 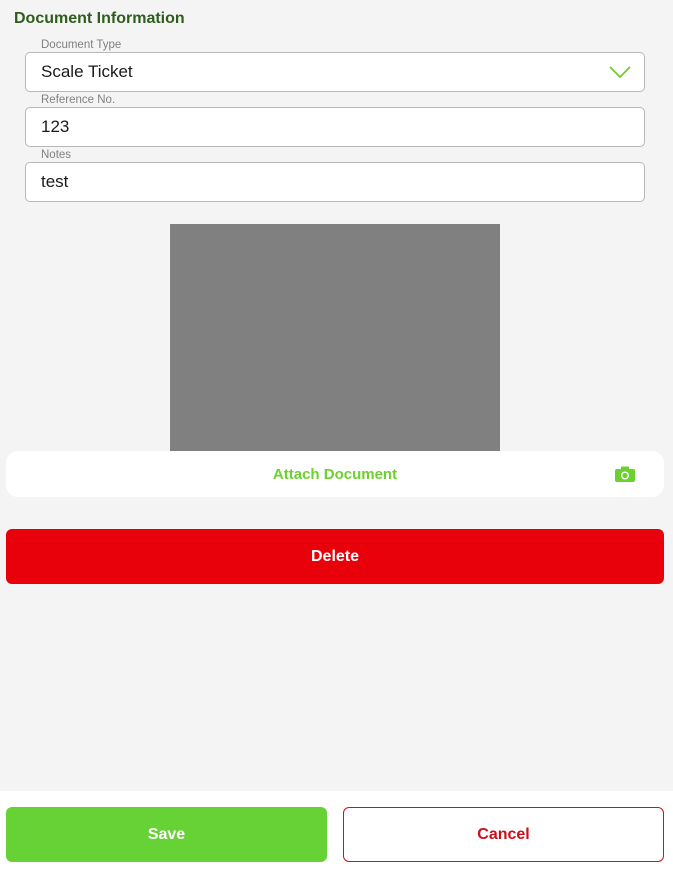 What do you see at coordinates (335, 72) in the screenshot?
I see `document-type-select: Scale Ticket` at bounding box center [335, 72].